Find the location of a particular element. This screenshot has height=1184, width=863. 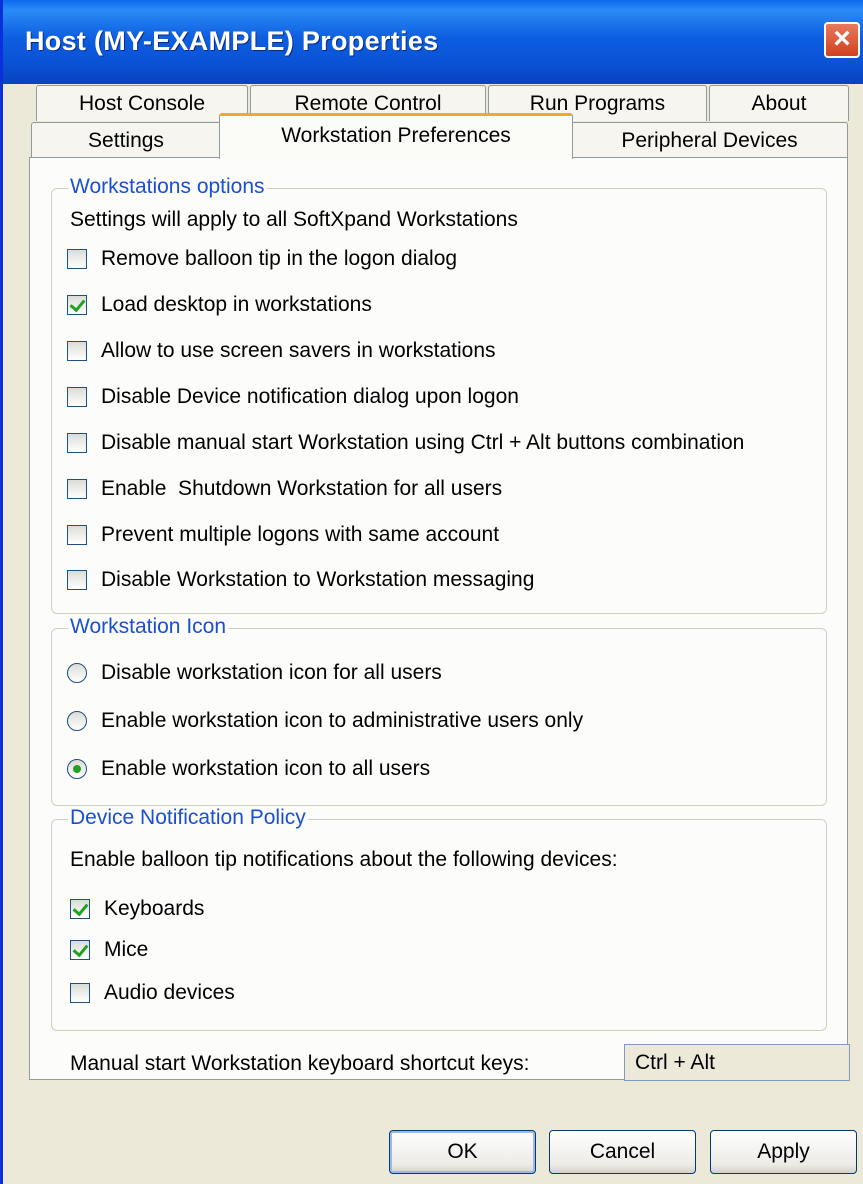

title-bar: Host (MY-EXAMPLE) Properties × is located at coordinates (433, 42).